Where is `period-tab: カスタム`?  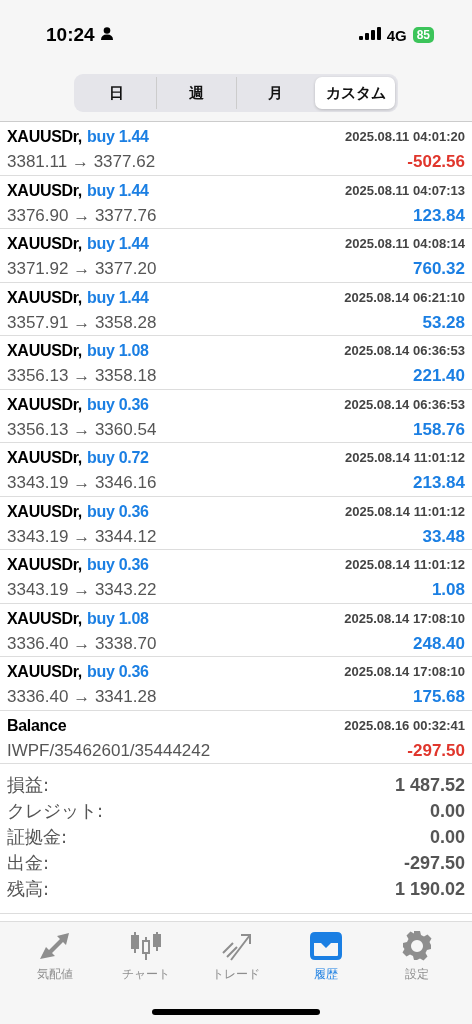
period-tab: カスタム is located at coordinates (355, 93).